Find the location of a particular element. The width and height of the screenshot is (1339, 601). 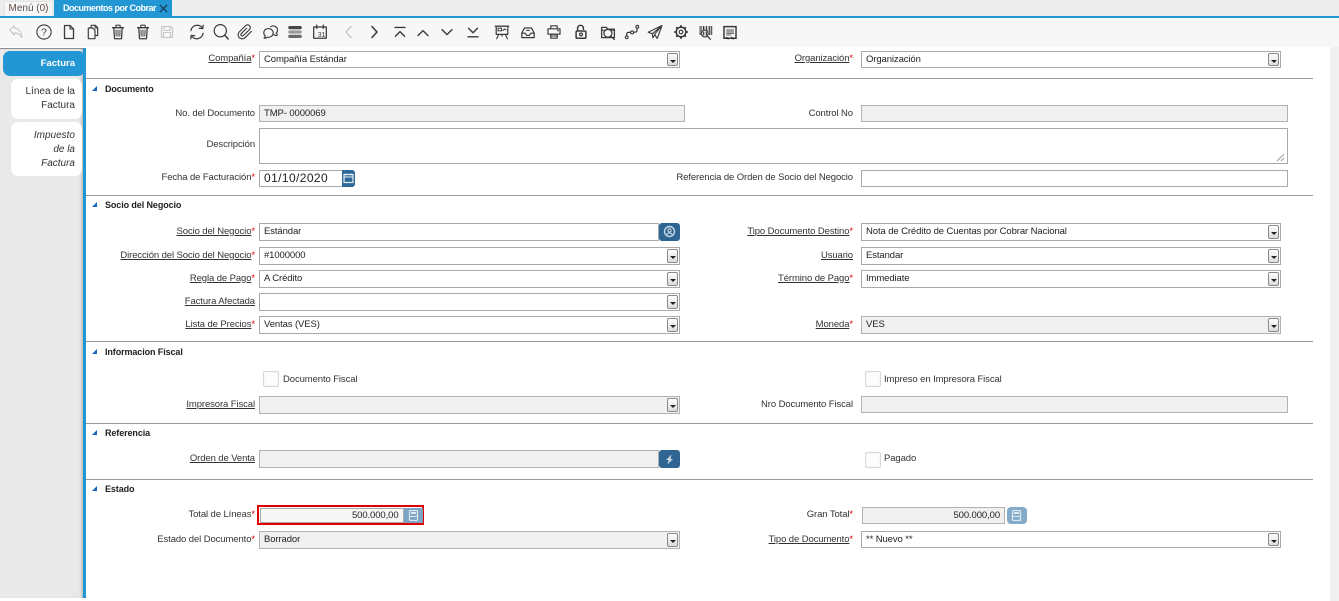

svg-text: 31 is located at coordinates (322, 35).